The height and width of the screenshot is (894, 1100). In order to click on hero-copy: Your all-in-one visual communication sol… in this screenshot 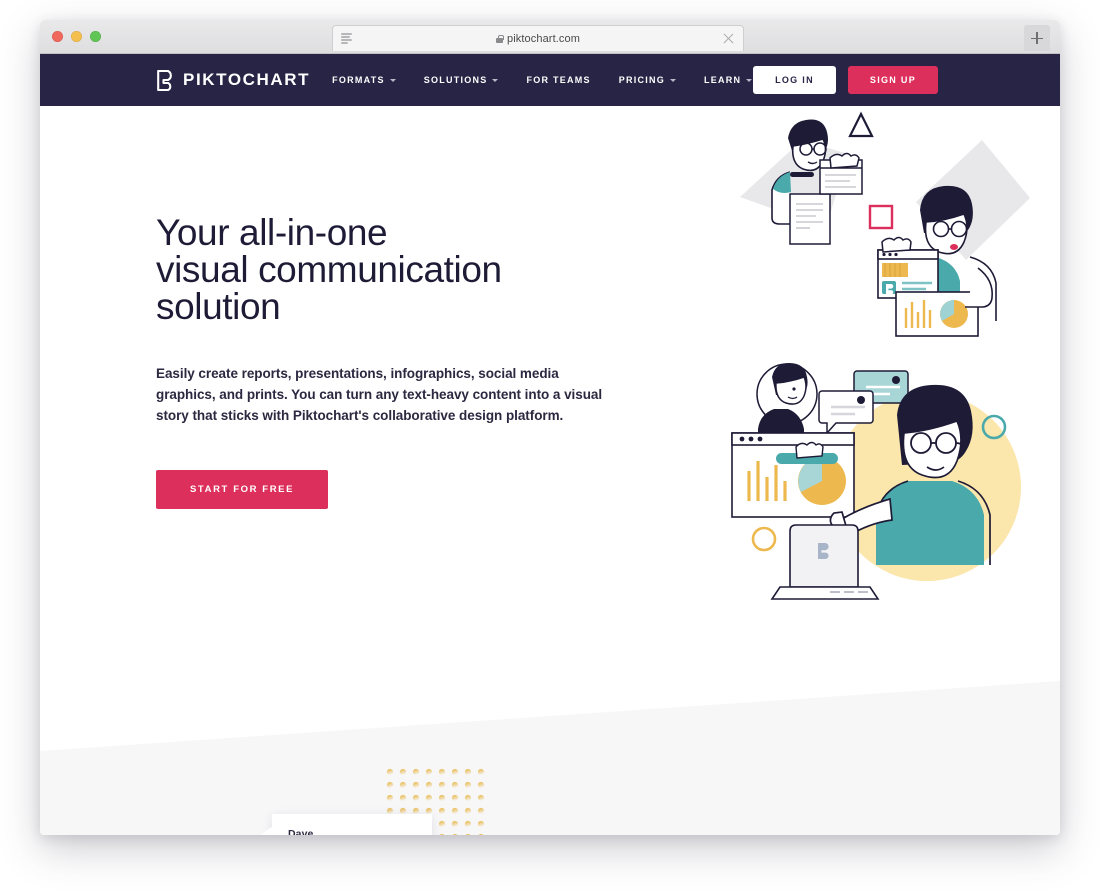, I will do `click(391, 361)`.